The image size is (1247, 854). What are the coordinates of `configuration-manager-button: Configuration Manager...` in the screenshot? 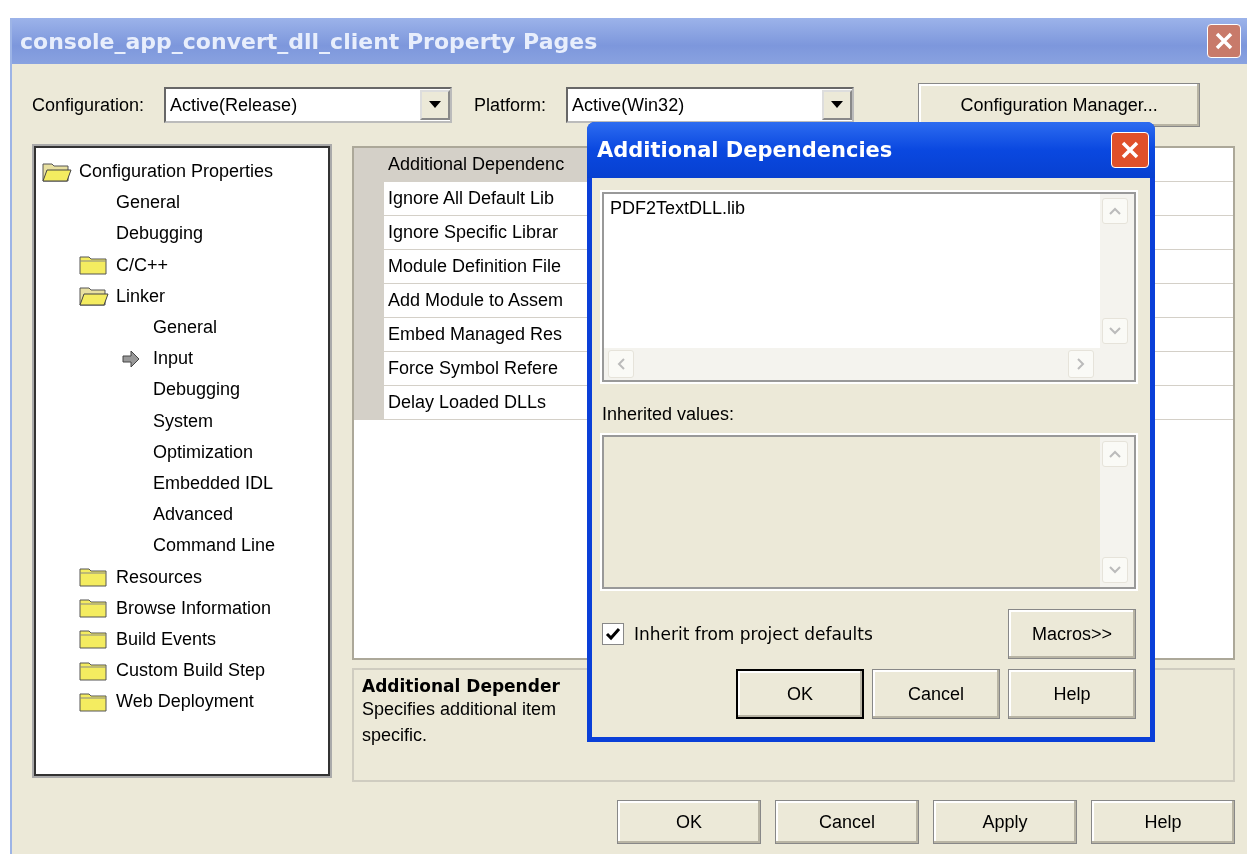 It's located at (1059, 105).